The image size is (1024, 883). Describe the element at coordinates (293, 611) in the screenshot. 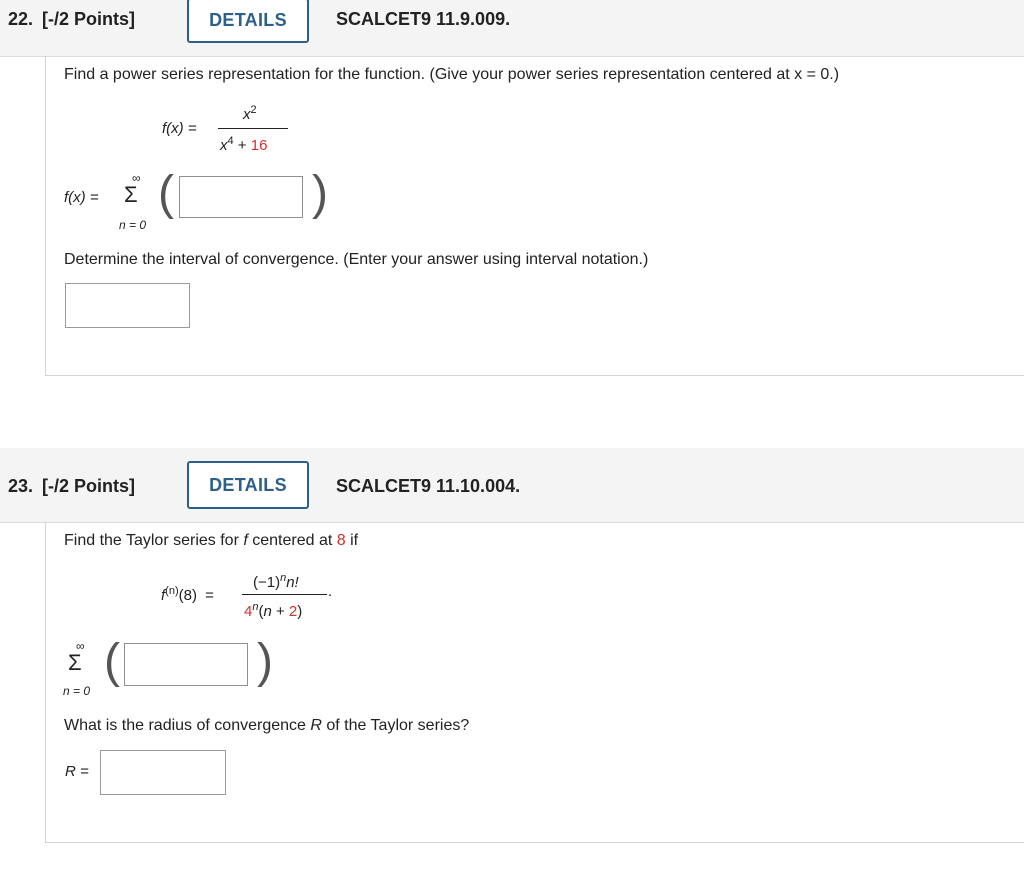

I see `denominator-two: 2` at that location.